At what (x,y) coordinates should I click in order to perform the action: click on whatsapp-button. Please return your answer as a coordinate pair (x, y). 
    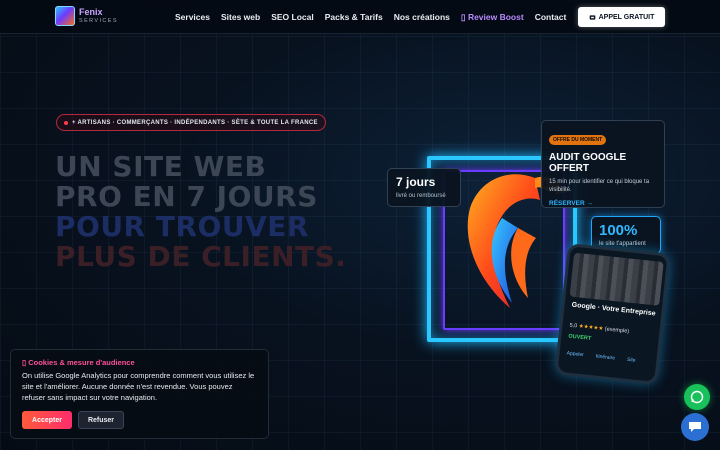
    Looking at the image, I should click on (697, 397).